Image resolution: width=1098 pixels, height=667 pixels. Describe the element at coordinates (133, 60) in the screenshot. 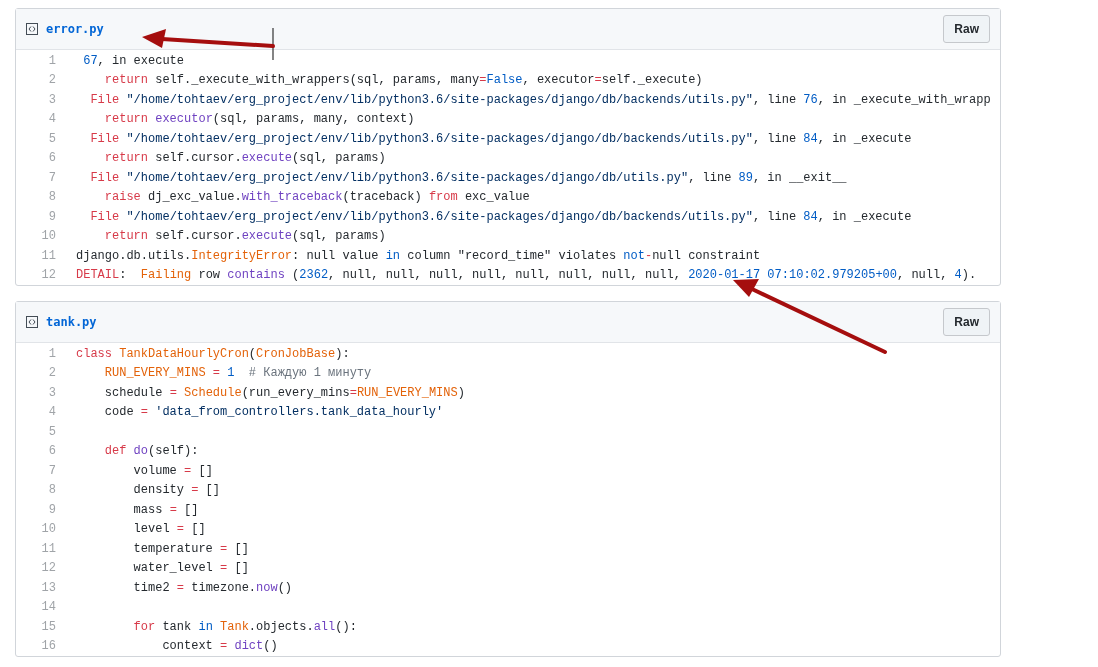

I see `code-line: 67, in execute` at that location.